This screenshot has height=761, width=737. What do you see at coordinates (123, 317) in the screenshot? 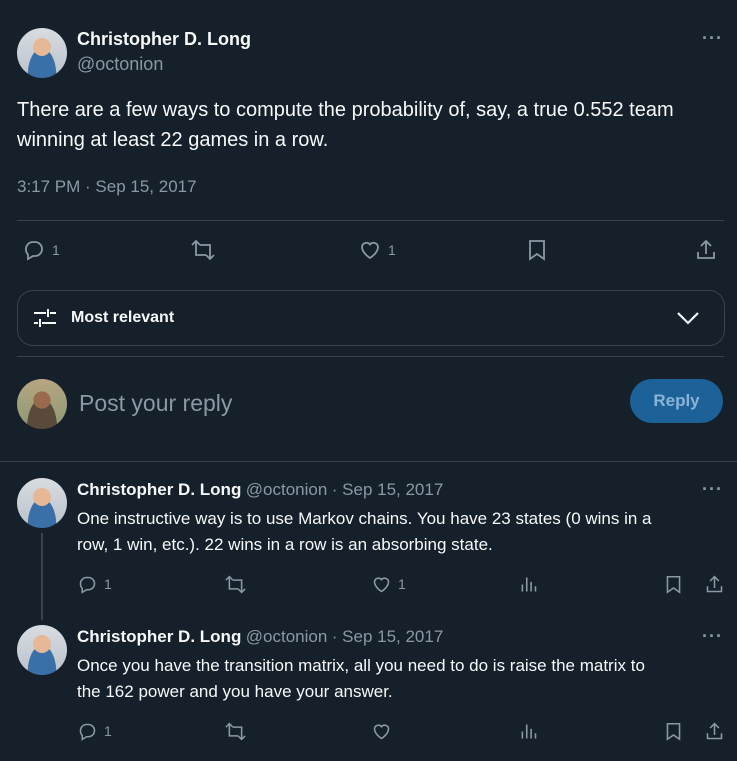
I see `filter-label: Most relevant` at bounding box center [123, 317].